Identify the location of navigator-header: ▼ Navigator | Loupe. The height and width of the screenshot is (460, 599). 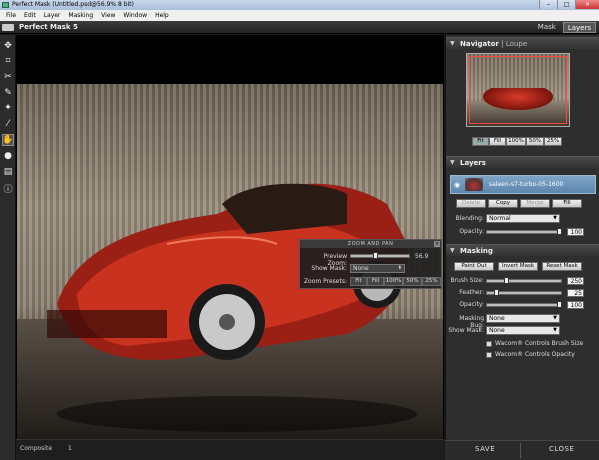
(522, 43).